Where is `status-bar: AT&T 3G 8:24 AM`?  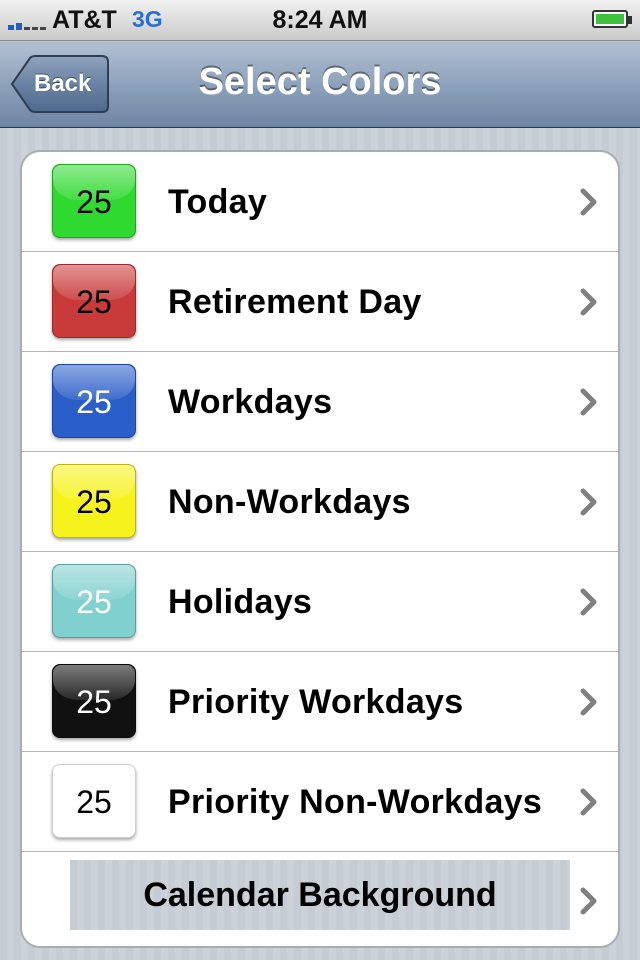
status-bar: AT&T 3G 8:24 AM is located at coordinates (320, 20).